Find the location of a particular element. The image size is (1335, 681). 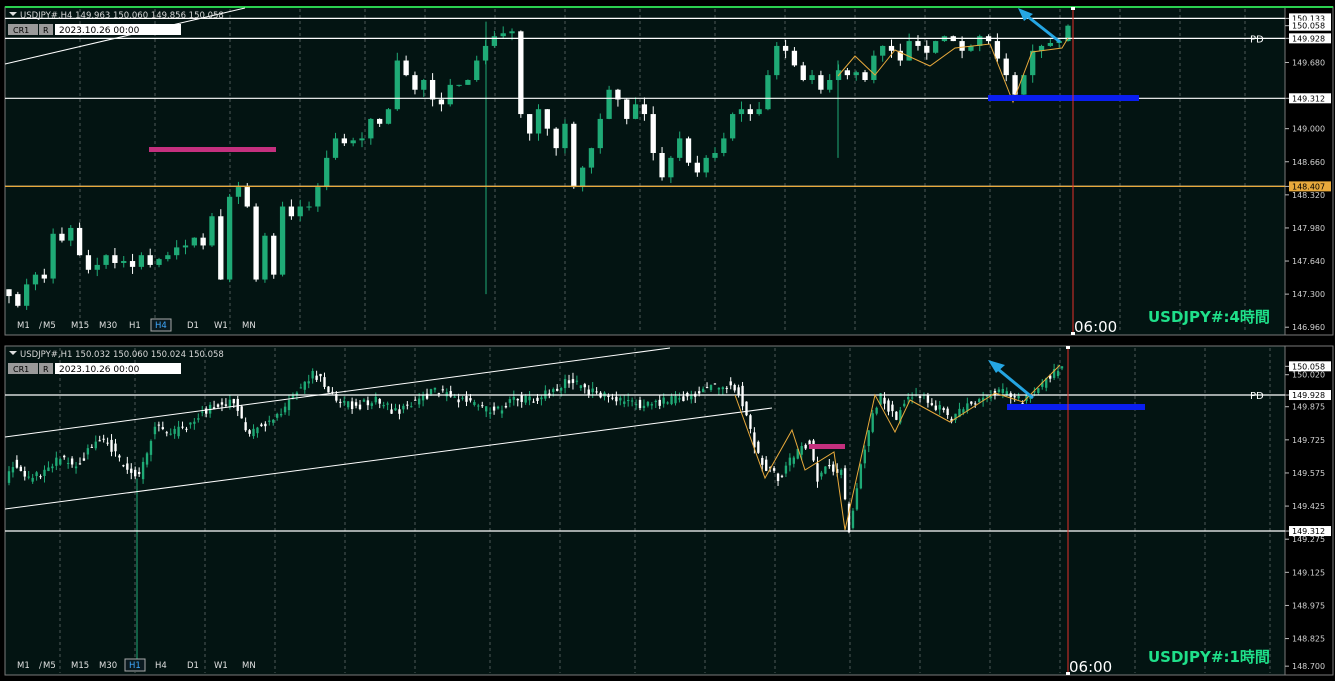

y-tick-label: 148.825 is located at coordinates (1308, 639).